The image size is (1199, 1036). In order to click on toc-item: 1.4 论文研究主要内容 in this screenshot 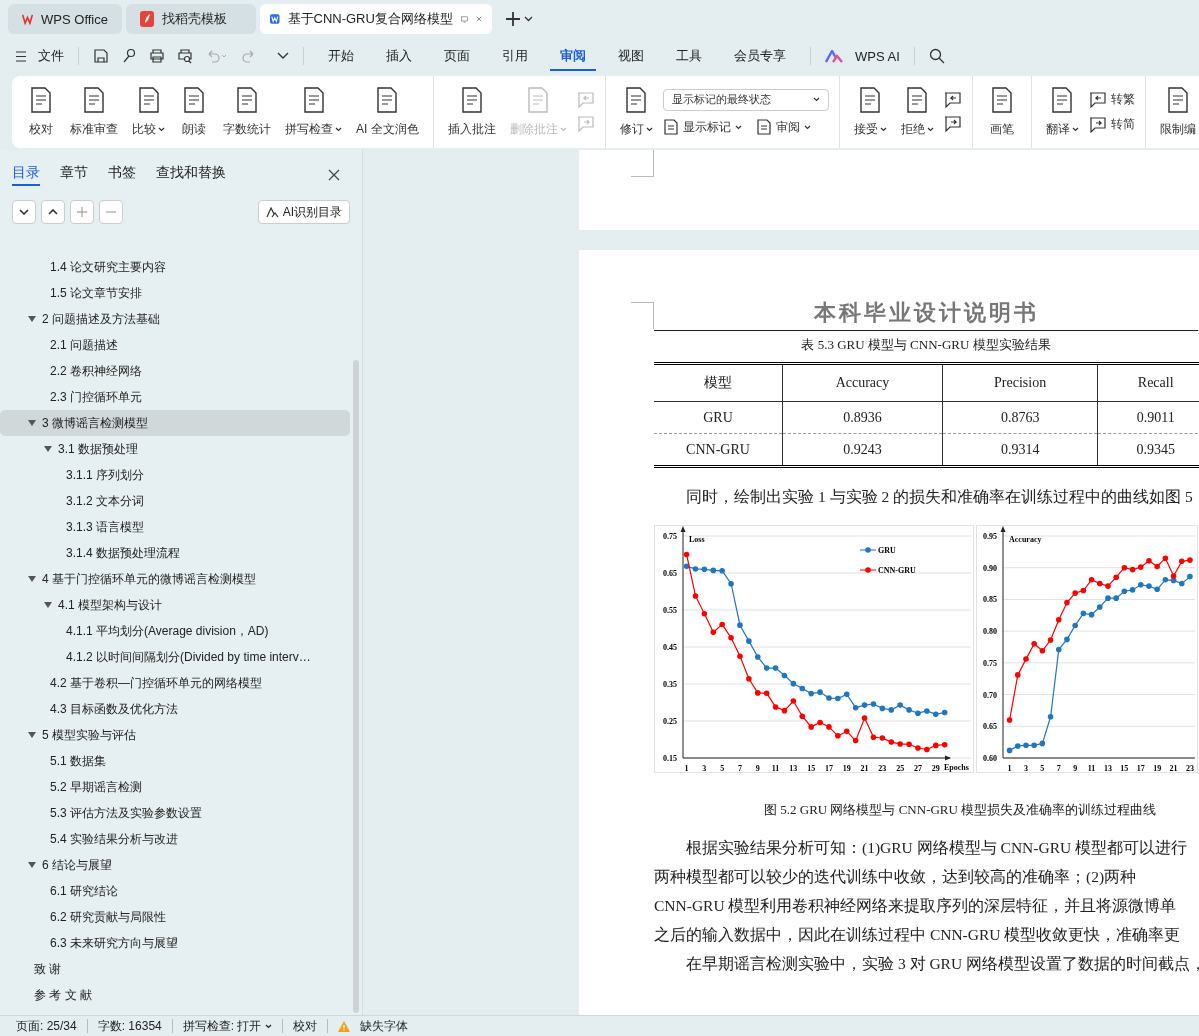, I will do `click(175, 267)`.